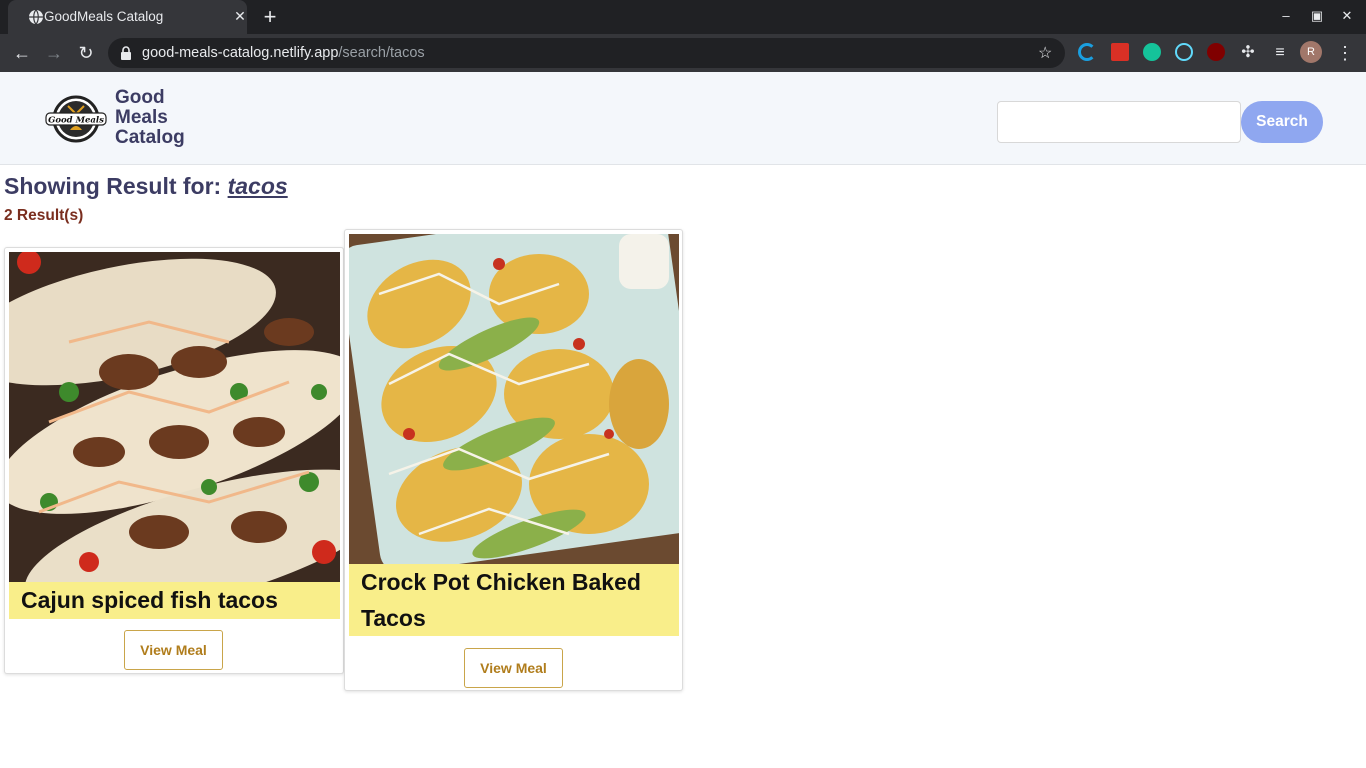  What do you see at coordinates (1345, 53) in the screenshot?
I see `browser-menu-icon: ⋮` at bounding box center [1345, 53].